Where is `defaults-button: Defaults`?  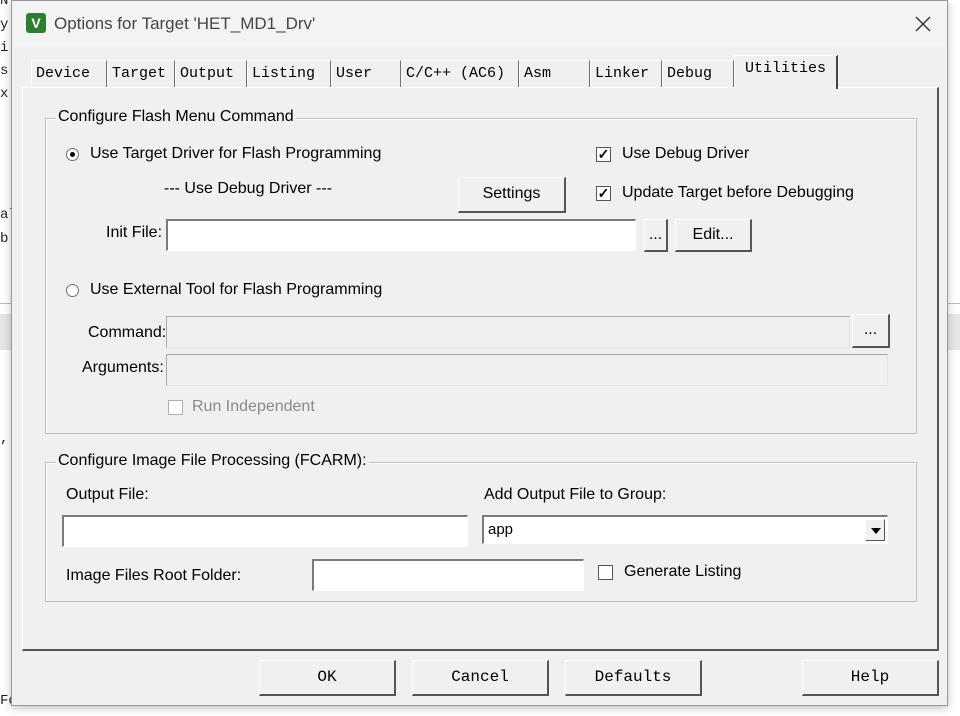 defaults-button: Defaults is located at coordinates (633, 678).